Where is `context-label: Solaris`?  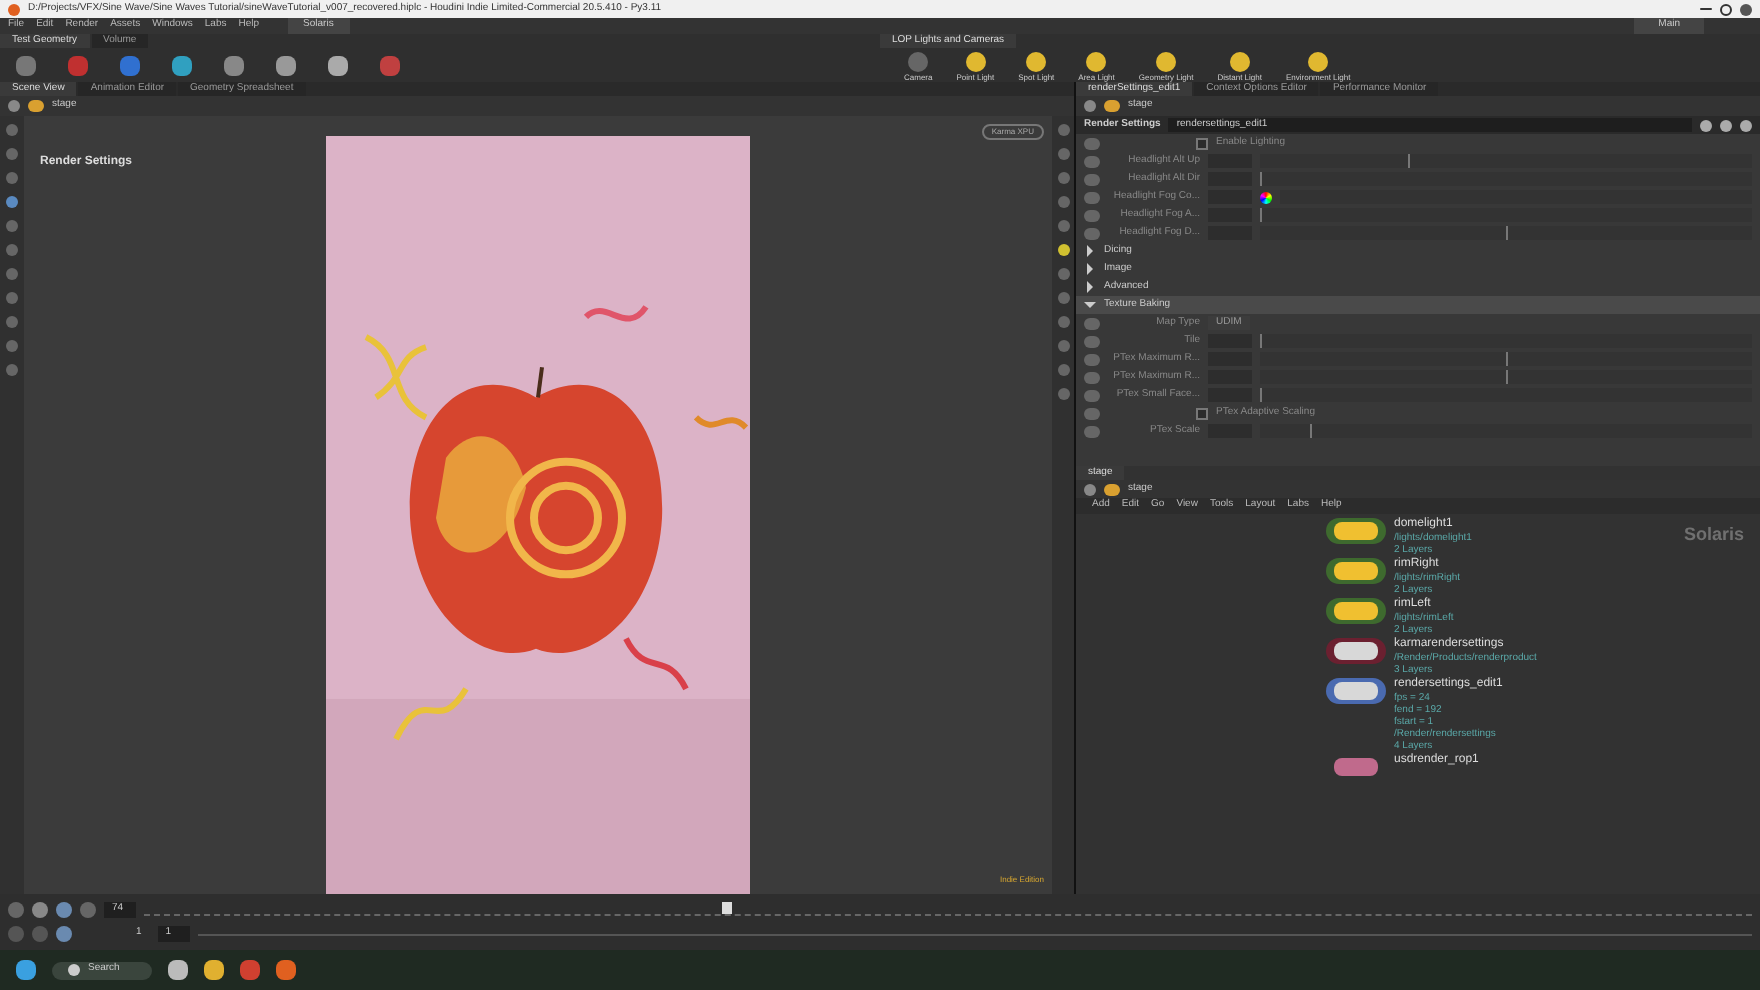
context-label: Solaris is located at coordinates (1713, 535).